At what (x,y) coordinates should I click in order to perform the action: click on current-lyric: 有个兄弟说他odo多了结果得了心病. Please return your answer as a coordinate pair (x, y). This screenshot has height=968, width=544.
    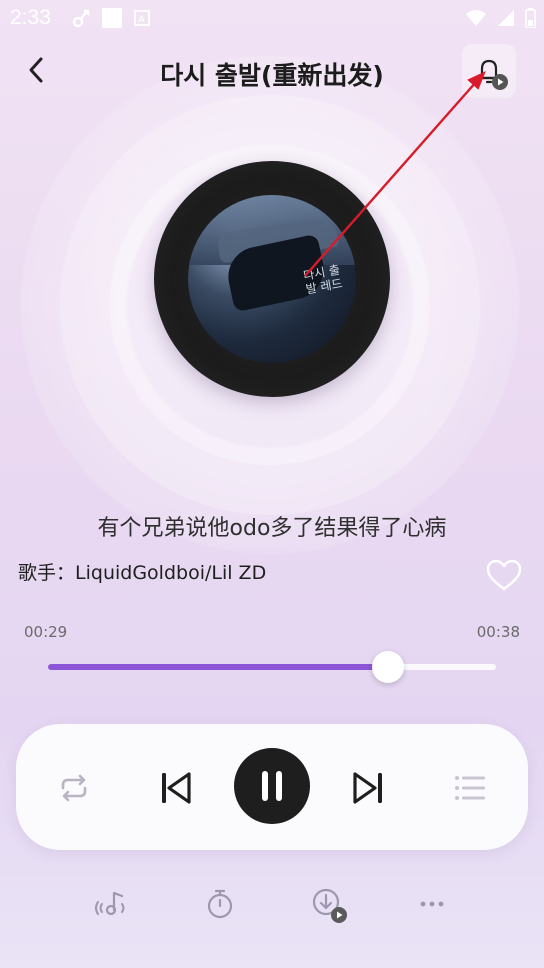
    Looking at the image, I should click on (272, 528).